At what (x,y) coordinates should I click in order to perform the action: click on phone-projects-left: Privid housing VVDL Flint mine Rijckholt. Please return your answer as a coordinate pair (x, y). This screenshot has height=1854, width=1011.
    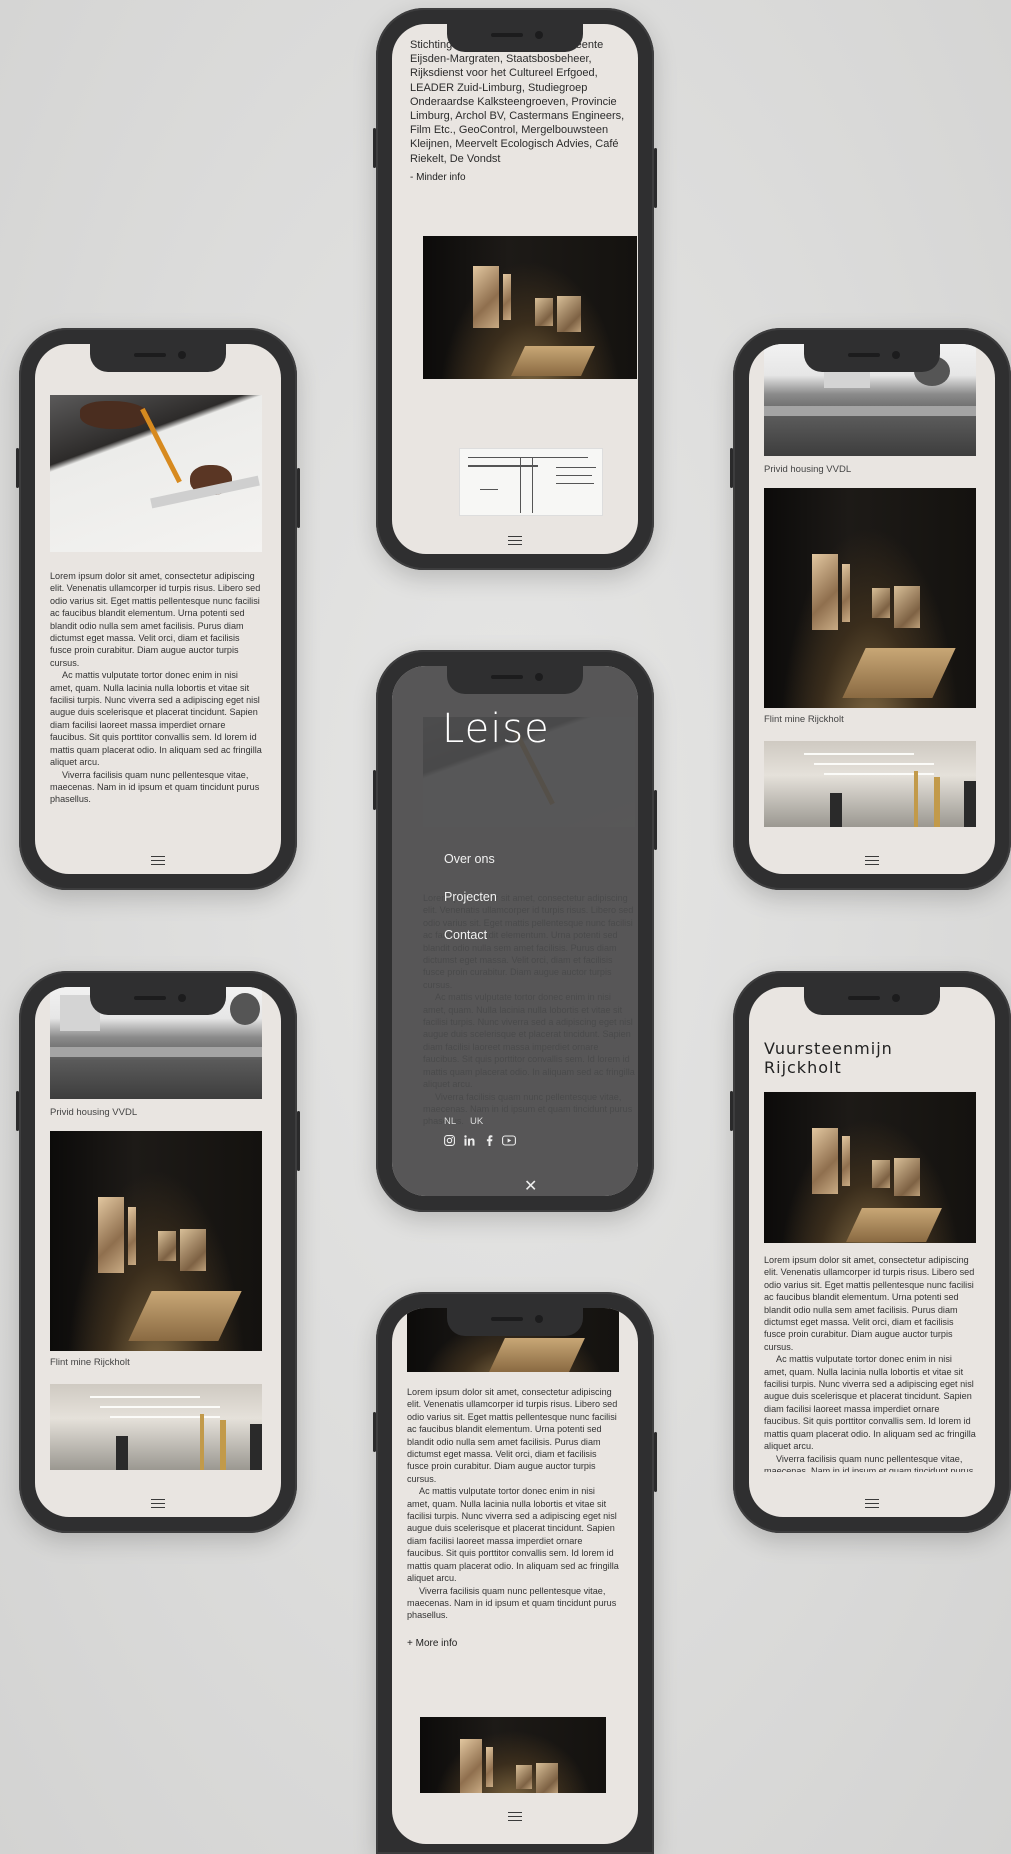
    Looking at the image, I should click on (158, 1252).